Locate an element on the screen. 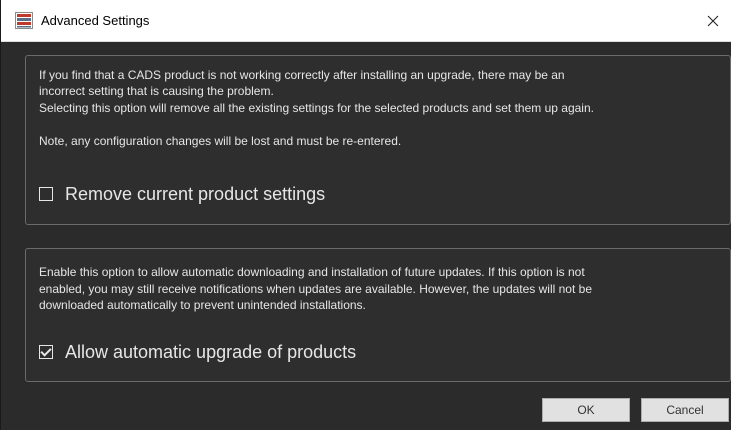  cads-app-icon is located at coordinates (24, 20).